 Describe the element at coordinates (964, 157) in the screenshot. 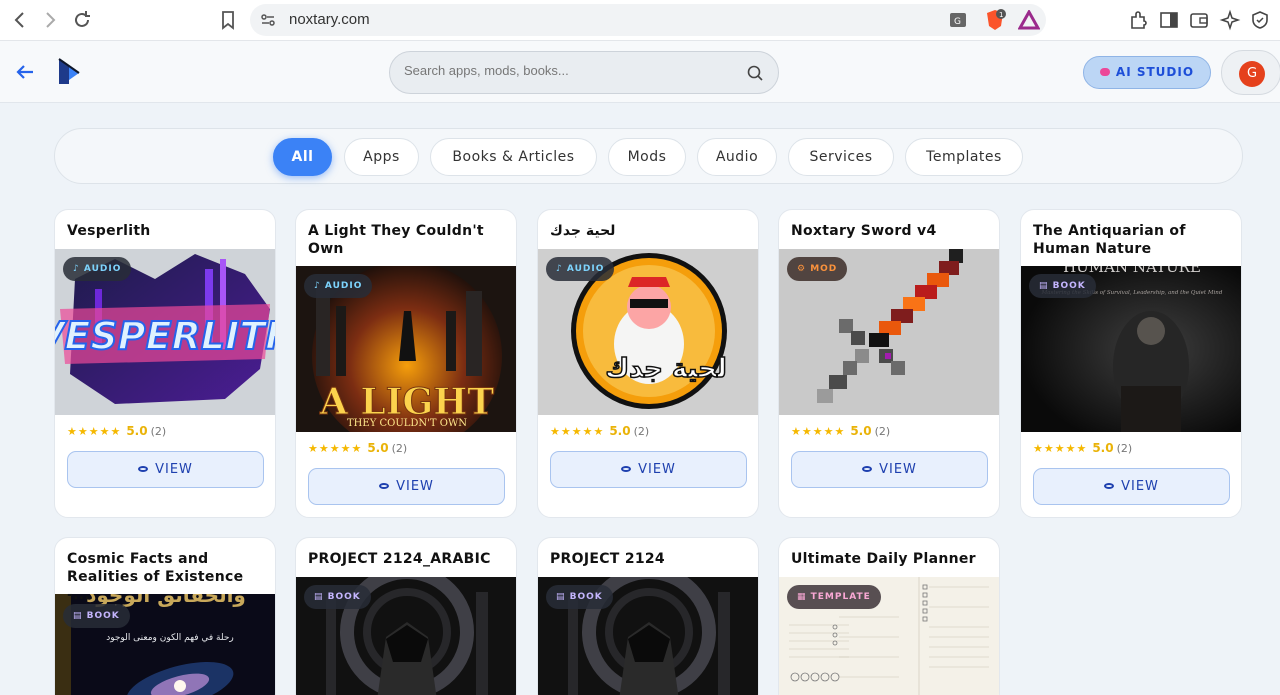

I see `filter-templates: Templates` at that location.